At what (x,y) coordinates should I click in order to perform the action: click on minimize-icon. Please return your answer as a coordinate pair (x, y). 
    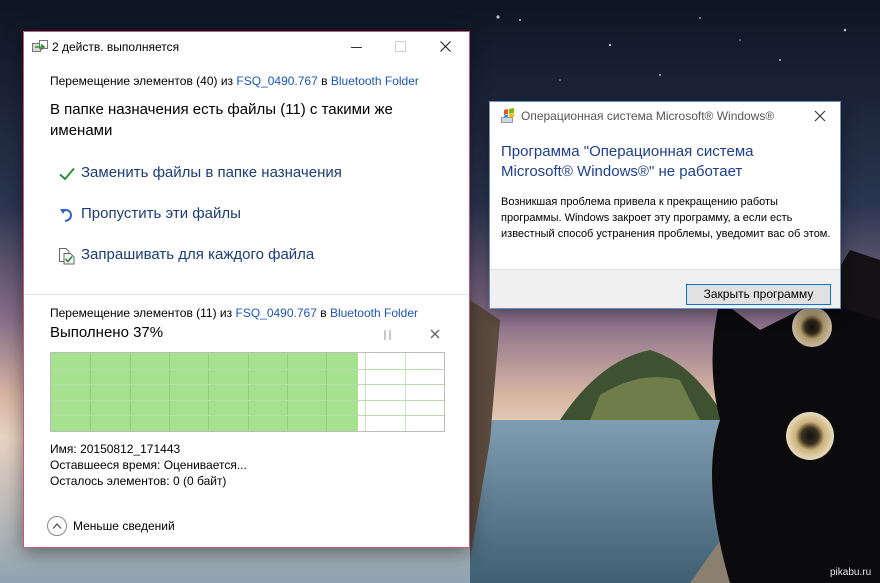
    Looking at the image, I should click on (356, 47).